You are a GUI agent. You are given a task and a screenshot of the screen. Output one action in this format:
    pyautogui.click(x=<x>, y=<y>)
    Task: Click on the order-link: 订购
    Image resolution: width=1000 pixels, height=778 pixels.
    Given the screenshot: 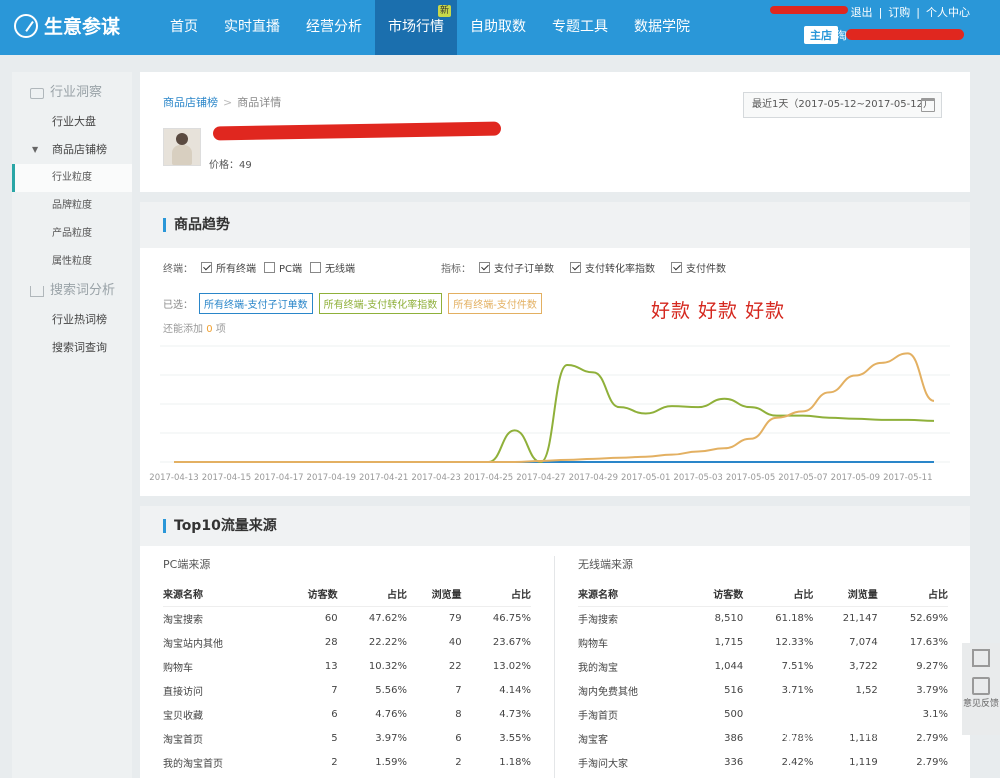 What is the action you would take?
    pyautogui.click(x=899, y=12)
    